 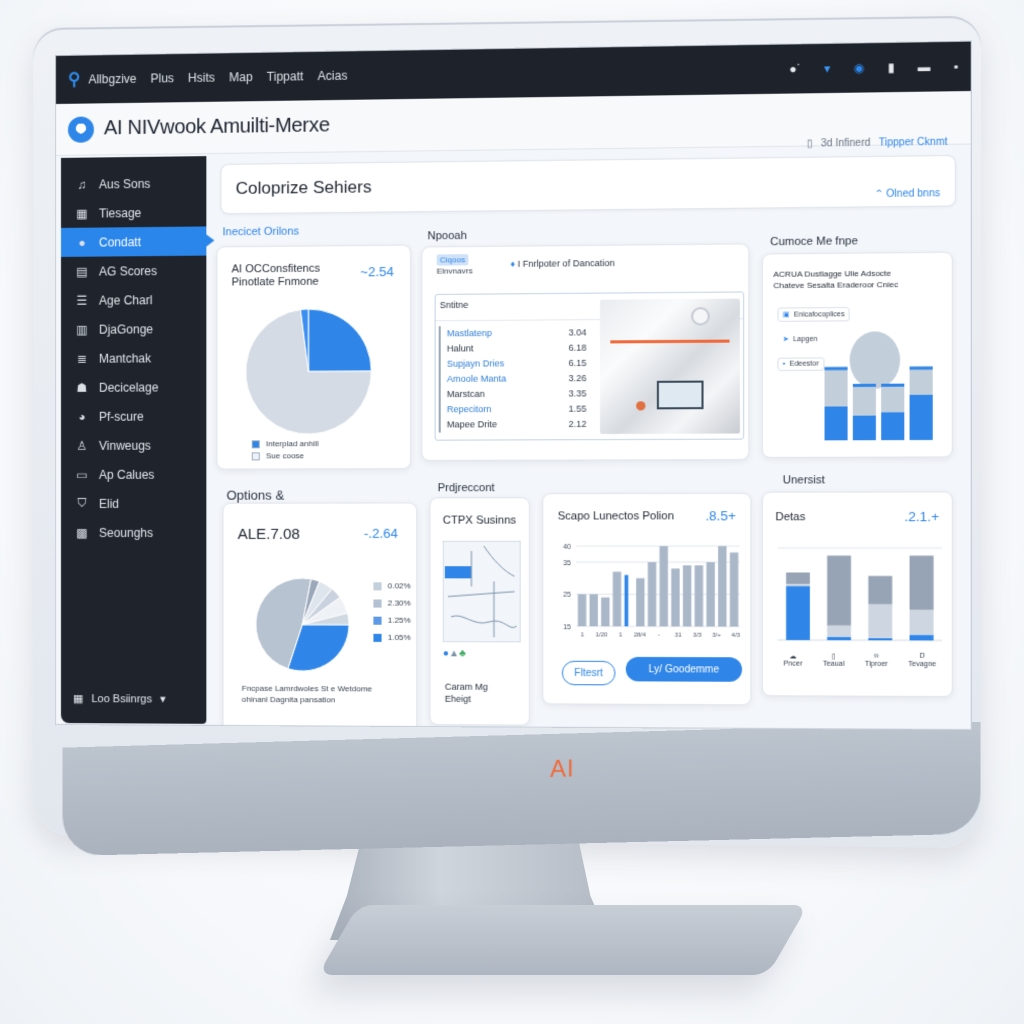 I want to click on table-row: Mapee Drite 2.12, so click(x=518, y=425).